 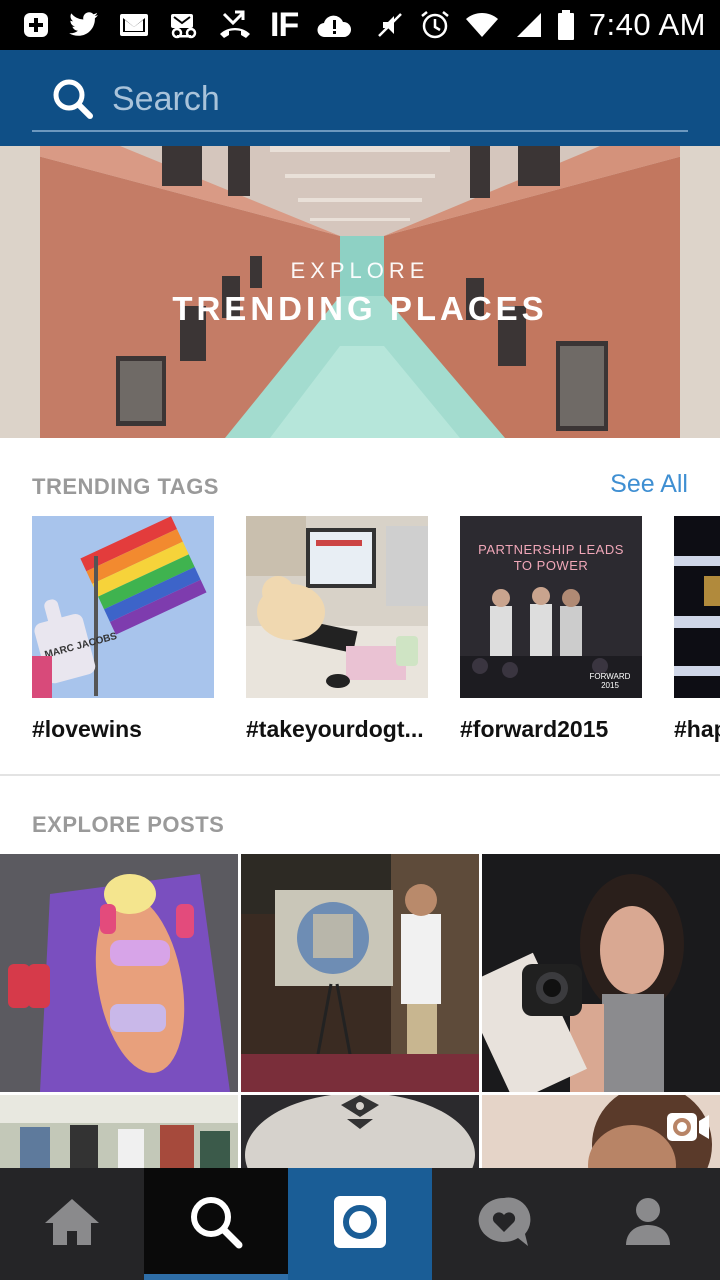 I want to click on alarm-icon, so click(x=435, y=25).